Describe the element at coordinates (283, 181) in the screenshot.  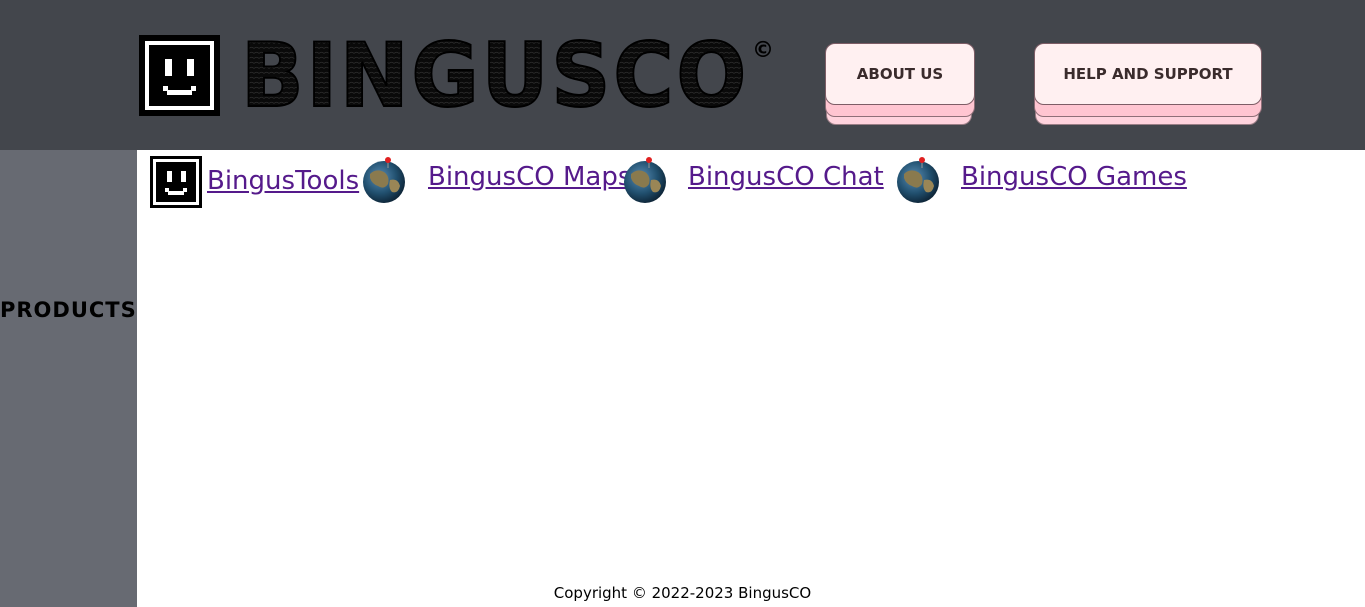
I see `product-link-bingustools: BingusTools` at that location.